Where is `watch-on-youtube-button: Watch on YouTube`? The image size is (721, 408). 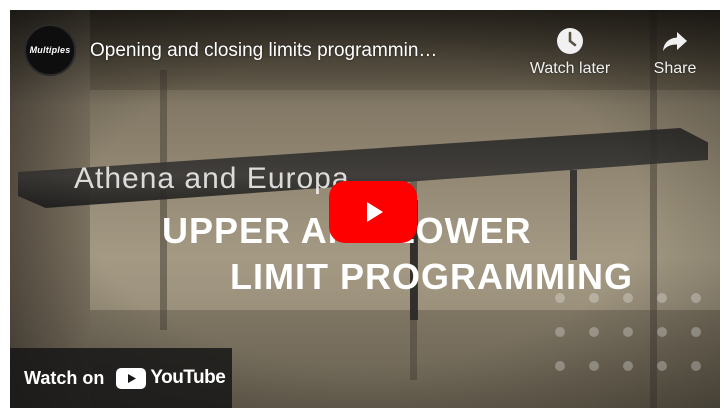 watch-on-youtube-button: Watch on YouTube is located at coordinates (121, 378).